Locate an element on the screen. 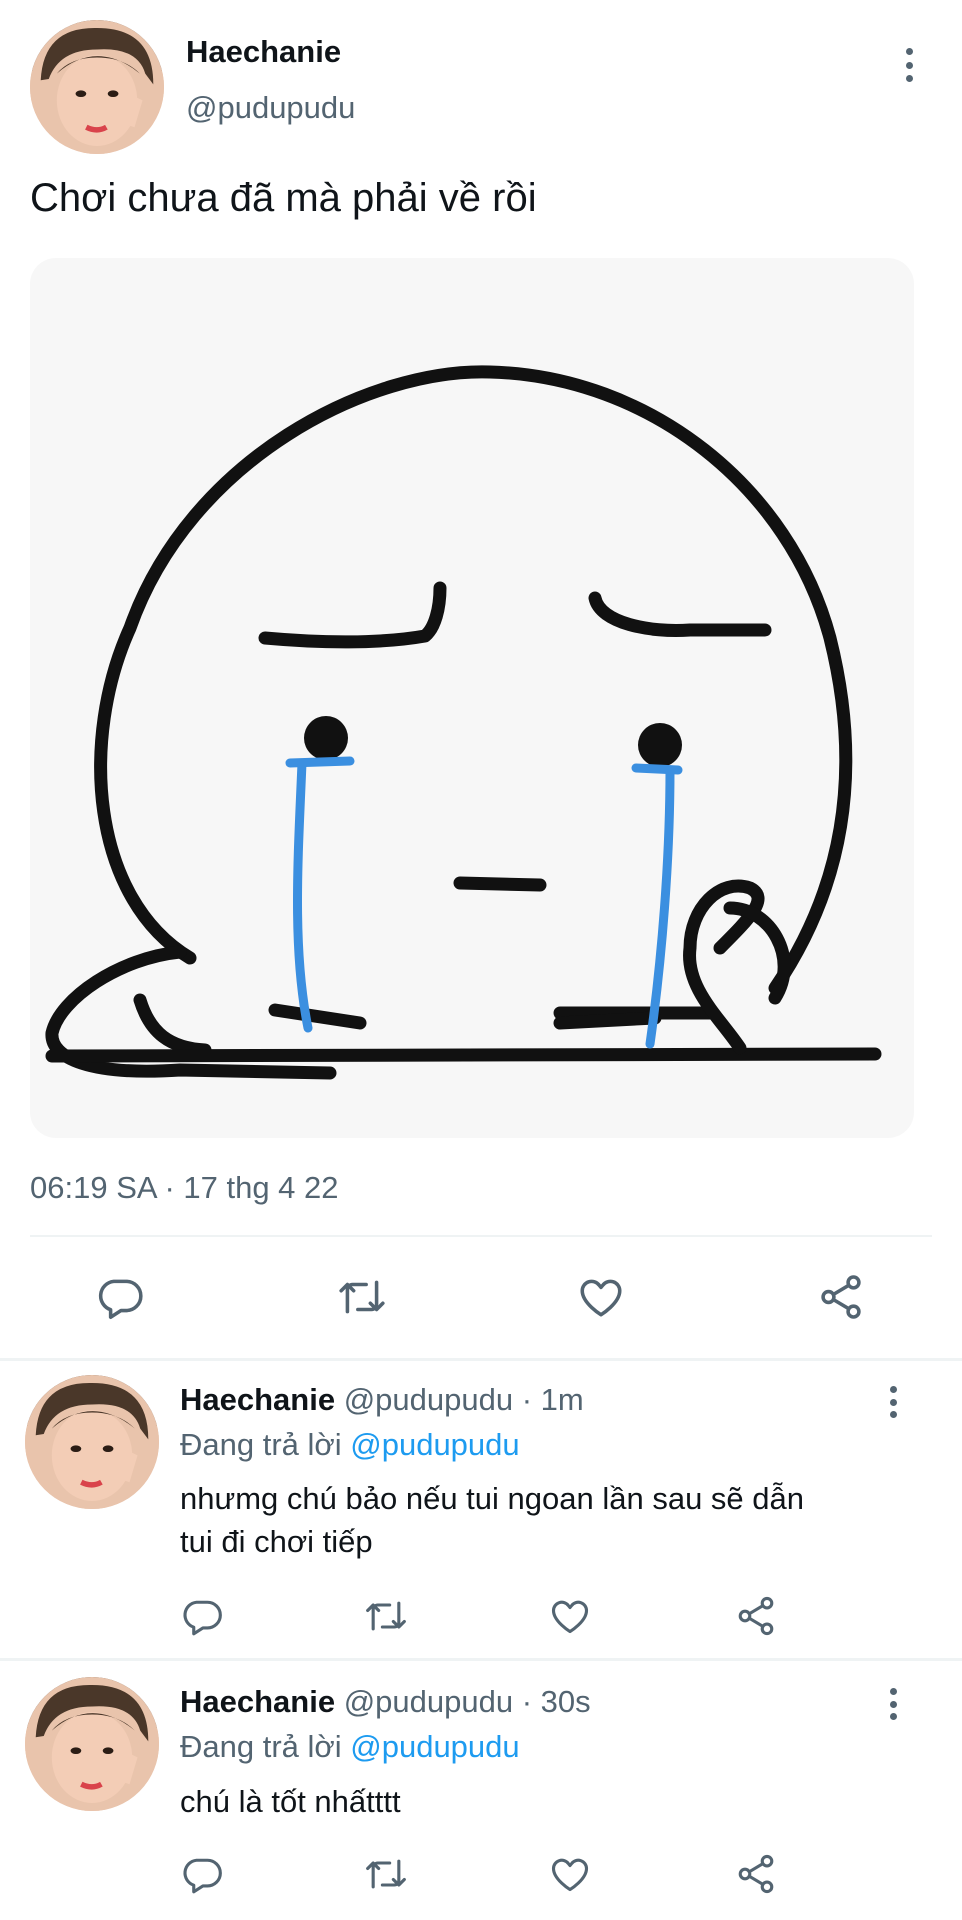 This screenshot has width=962, height=1920. handle-time: @pudupudu · 30s is located at coordinates (467, 1701).